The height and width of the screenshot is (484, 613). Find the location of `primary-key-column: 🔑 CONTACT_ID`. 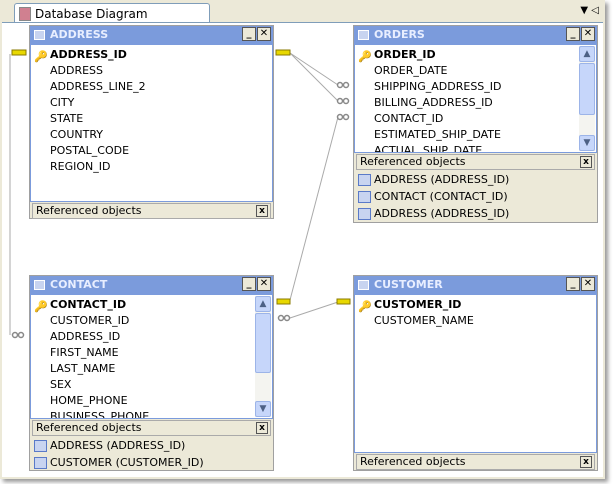

primary-key-column: 🔑 CONTACT_ID is located at coordinates (151, 305).